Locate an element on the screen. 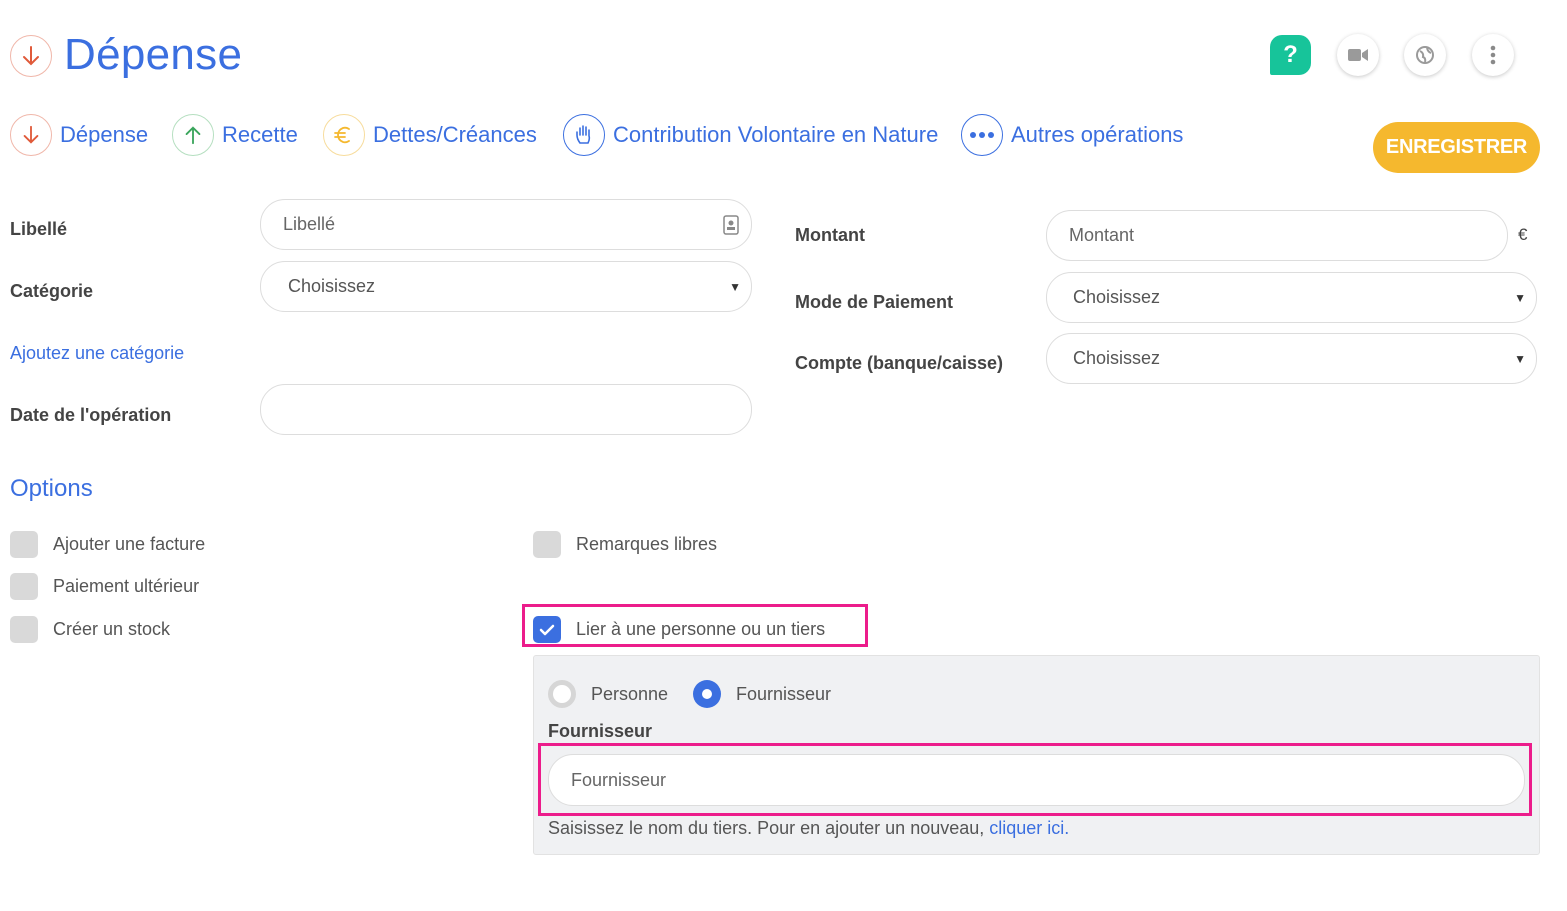 This screenshot has height=911, width=1567. date-input is located at coordinates (506, 409).